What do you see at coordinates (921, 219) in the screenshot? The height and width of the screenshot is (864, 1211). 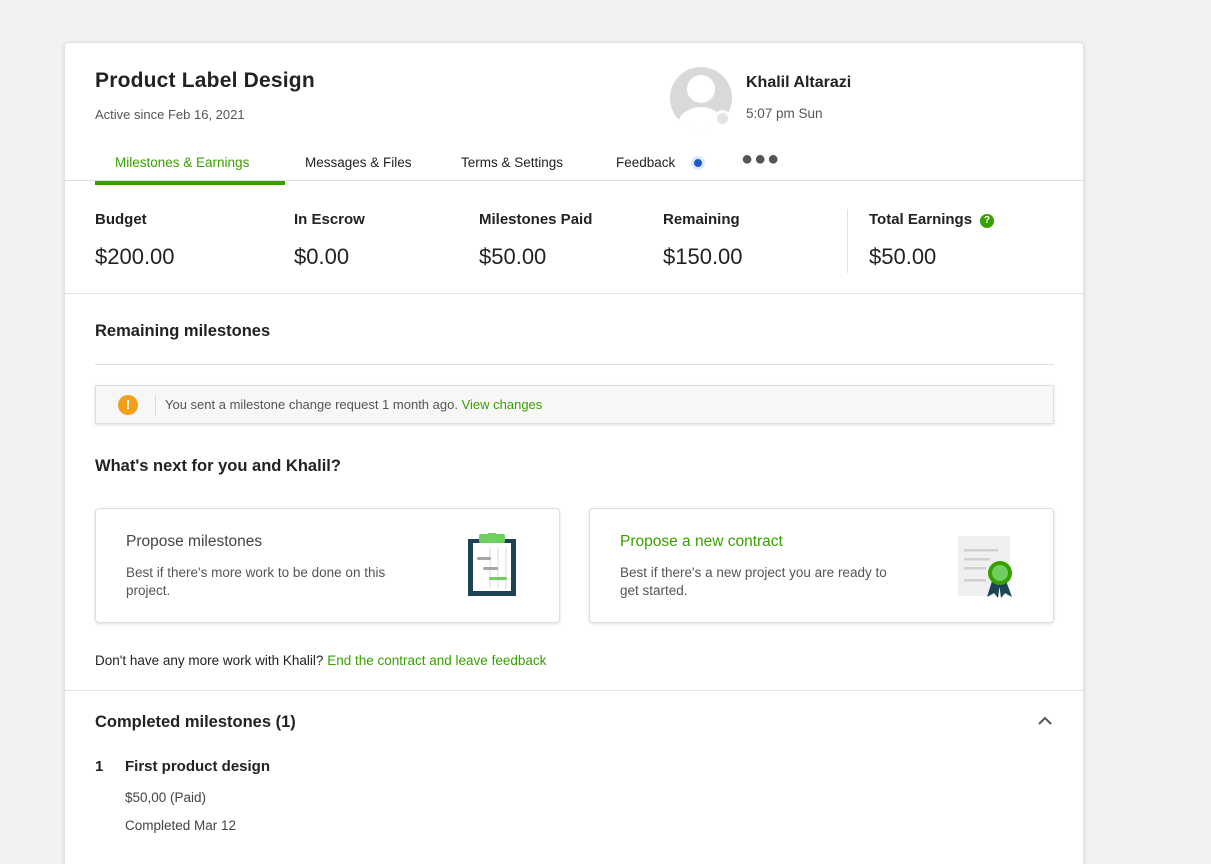 I see `stat-label: Total Earnings` at bounding box center [921, 219].